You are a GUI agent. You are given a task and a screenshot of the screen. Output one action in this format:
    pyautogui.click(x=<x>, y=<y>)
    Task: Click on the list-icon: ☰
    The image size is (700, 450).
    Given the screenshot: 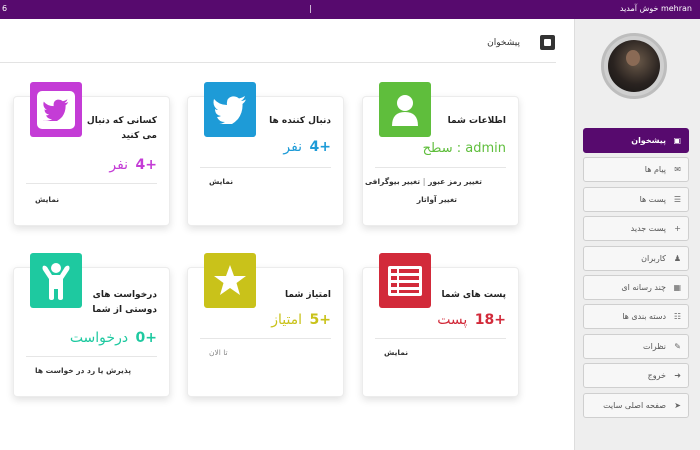 What is the action you would take?
    pyautogui.click(x=677, y=199)
    